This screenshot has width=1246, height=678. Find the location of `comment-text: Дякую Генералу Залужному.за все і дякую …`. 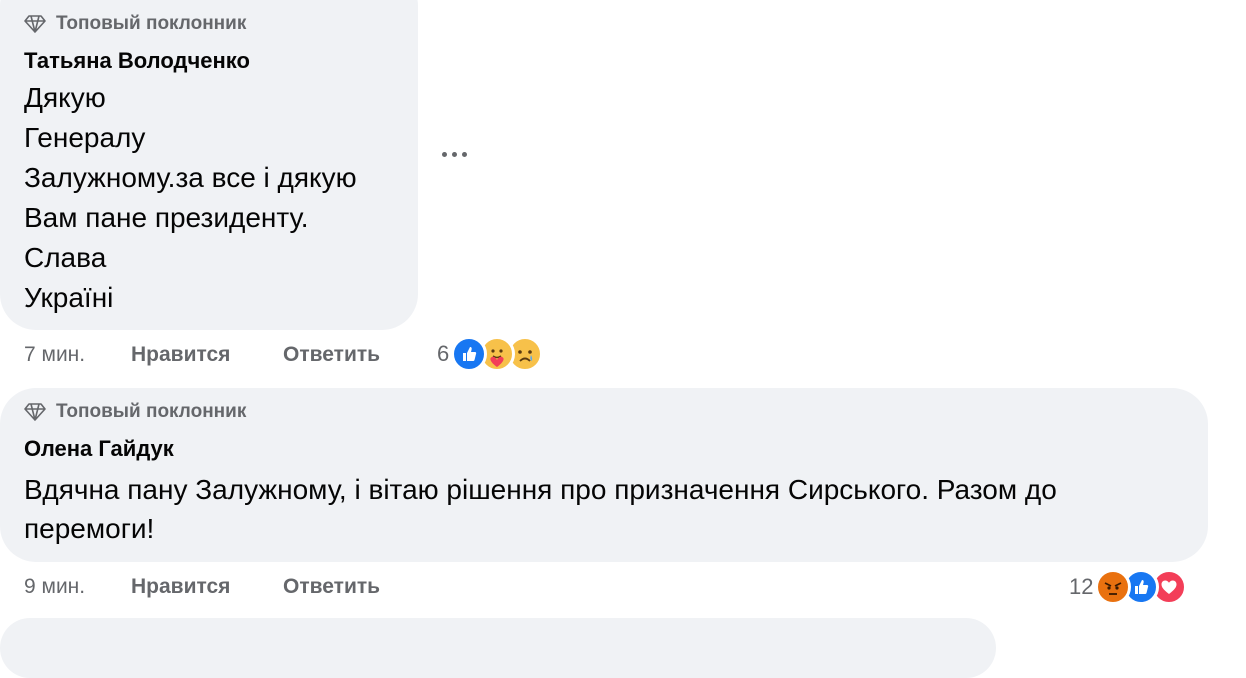

comment-text: Дякую Генералу Залужному.за все і дякую … is located at coordinates (214, 198).